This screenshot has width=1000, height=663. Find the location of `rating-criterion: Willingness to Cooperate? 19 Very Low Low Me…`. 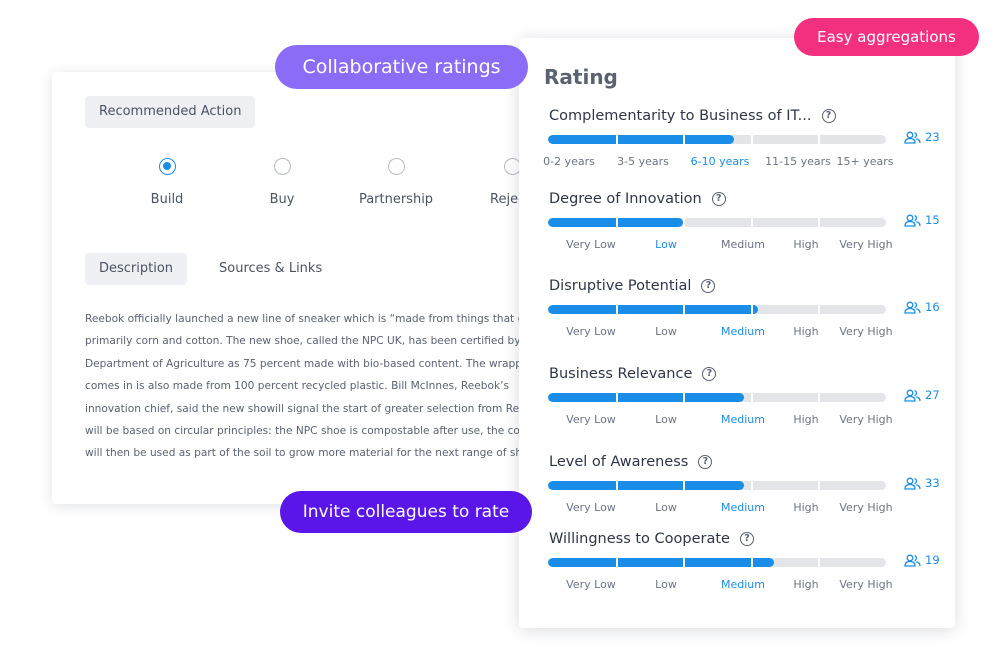

rating-criterion: Willingness to Cooperate? 19 Very Low Low Me… is located at coordinates (737, 571).